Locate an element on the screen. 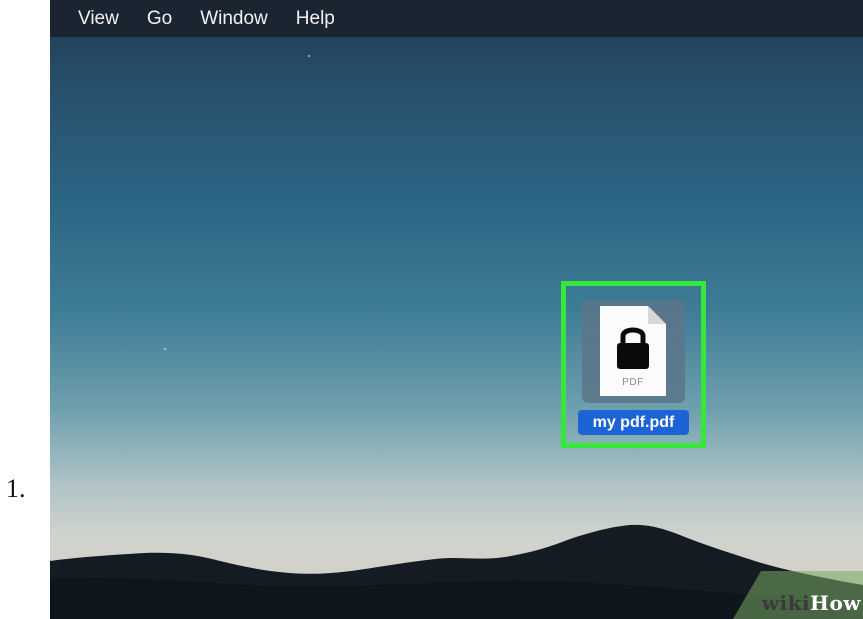 The height and width of the screenshot is (619, 863). menu-window: Window is located at coordinates (234, 19).